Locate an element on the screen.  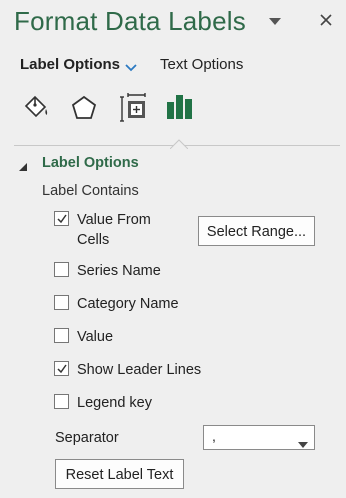
pane-options-dropdown-icon is located at coordinates (275, 20).